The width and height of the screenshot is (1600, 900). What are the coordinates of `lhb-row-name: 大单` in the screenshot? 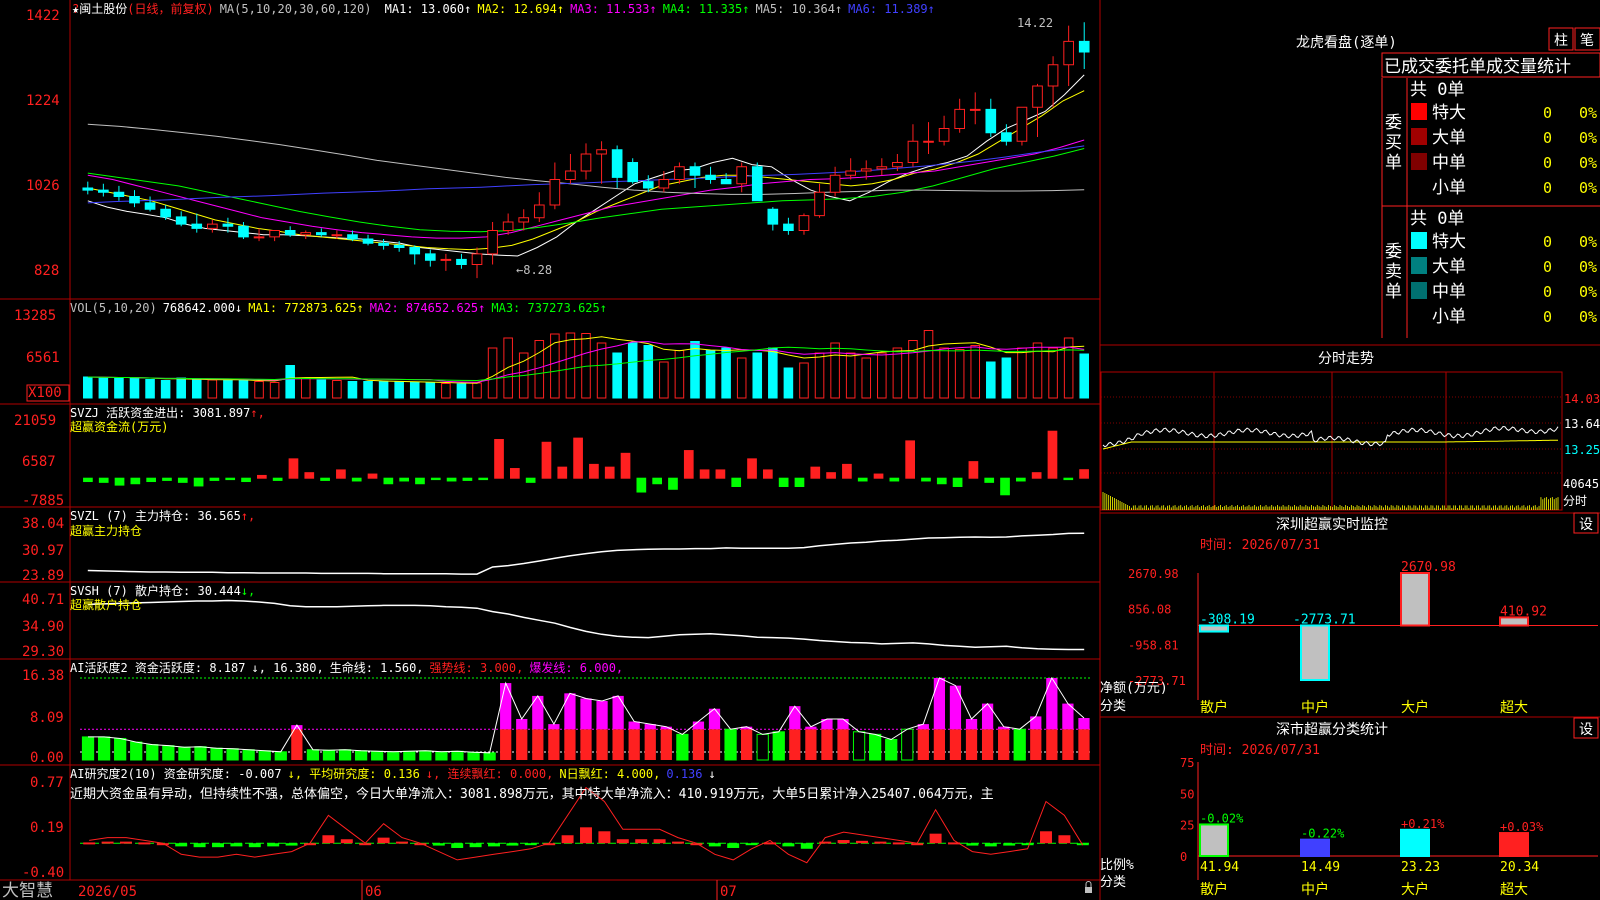 It's located at (1449, 267).